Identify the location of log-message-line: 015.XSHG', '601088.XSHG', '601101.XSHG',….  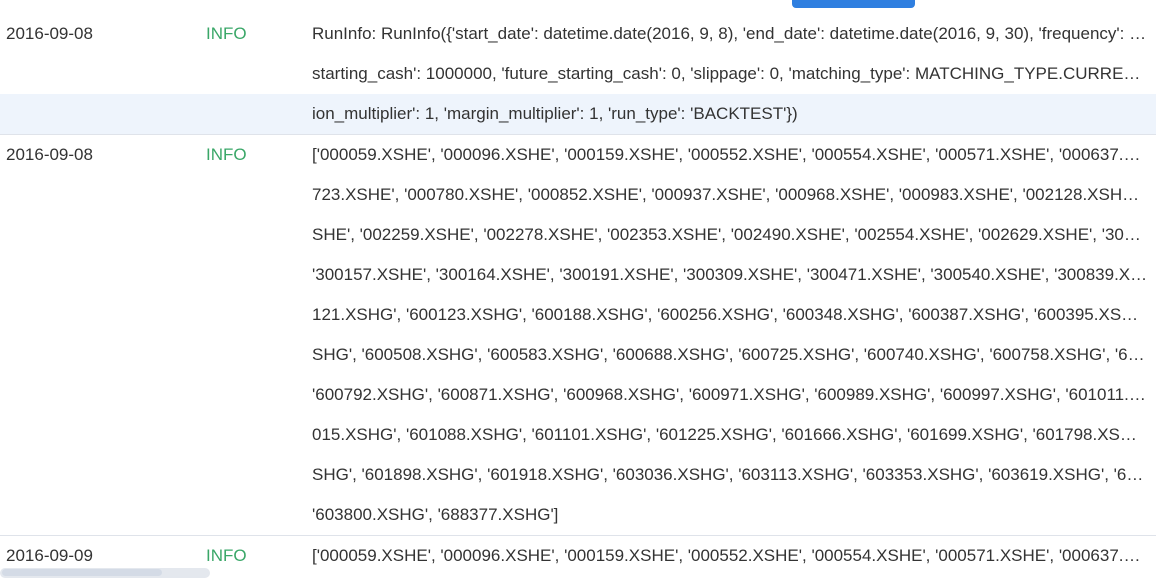
(730, 434).